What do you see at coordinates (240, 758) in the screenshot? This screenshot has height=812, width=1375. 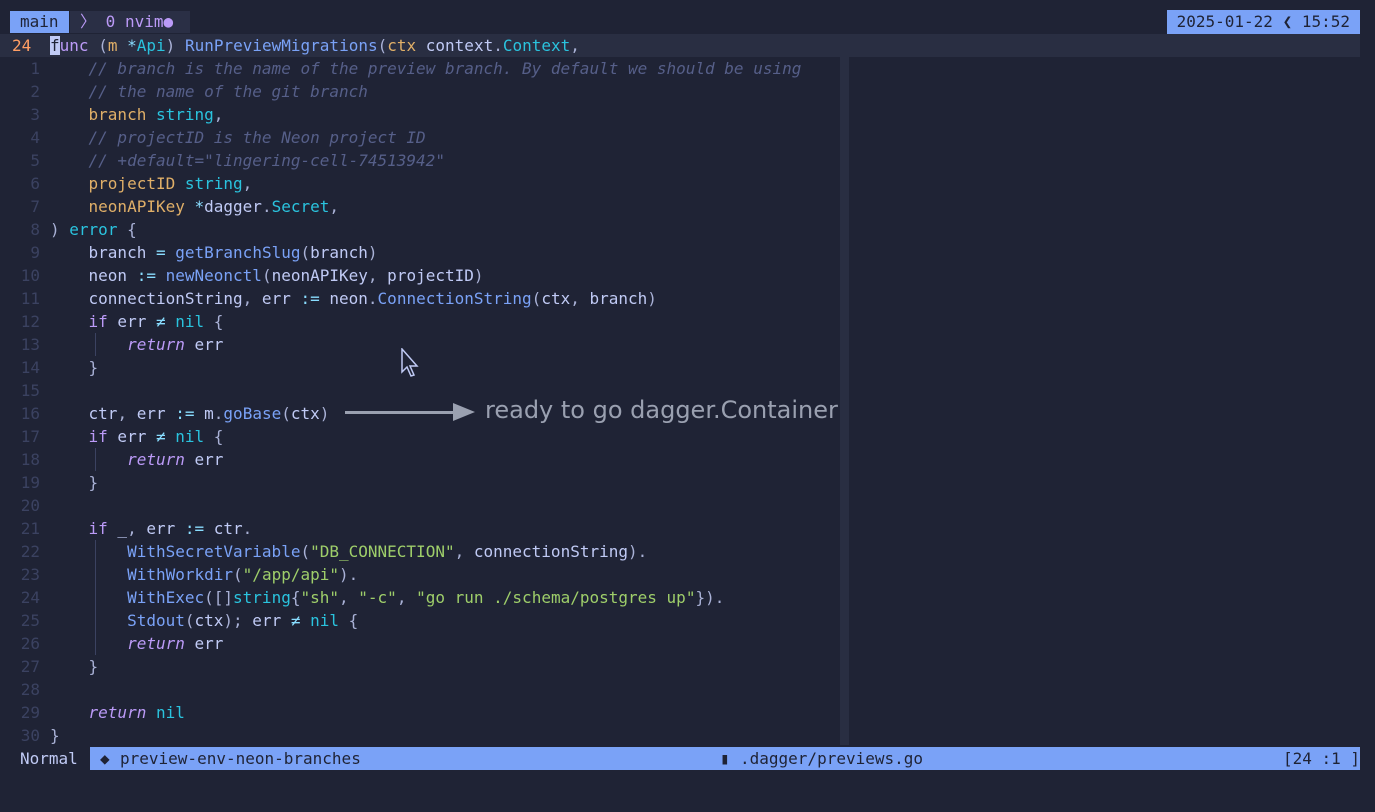 I see `git-branch-name: preview-env-neon-branches` at bounding box center [240, 758].